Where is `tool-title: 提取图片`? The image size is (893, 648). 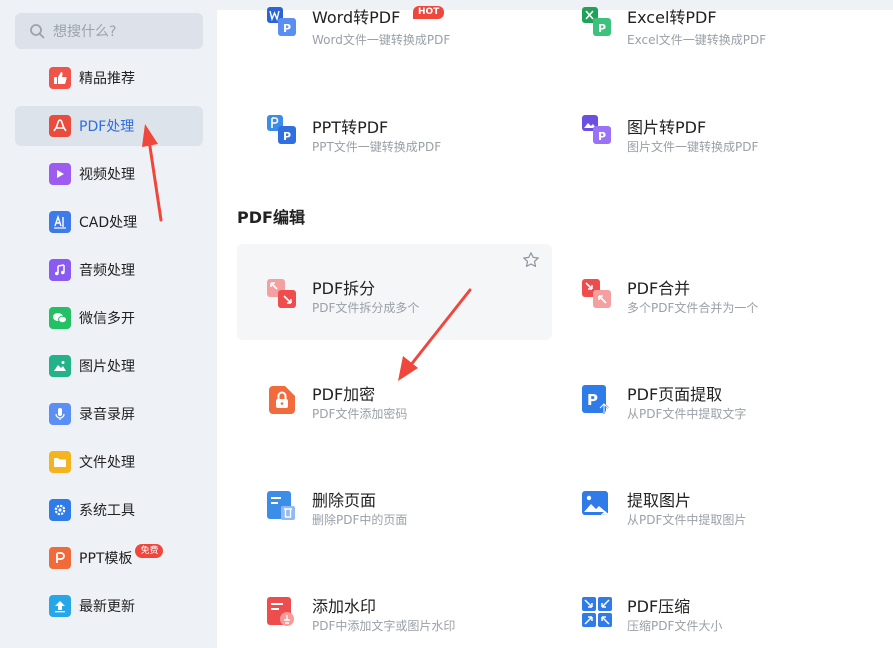
tool-title: 提取图片 is located at coordinates (659, 500).